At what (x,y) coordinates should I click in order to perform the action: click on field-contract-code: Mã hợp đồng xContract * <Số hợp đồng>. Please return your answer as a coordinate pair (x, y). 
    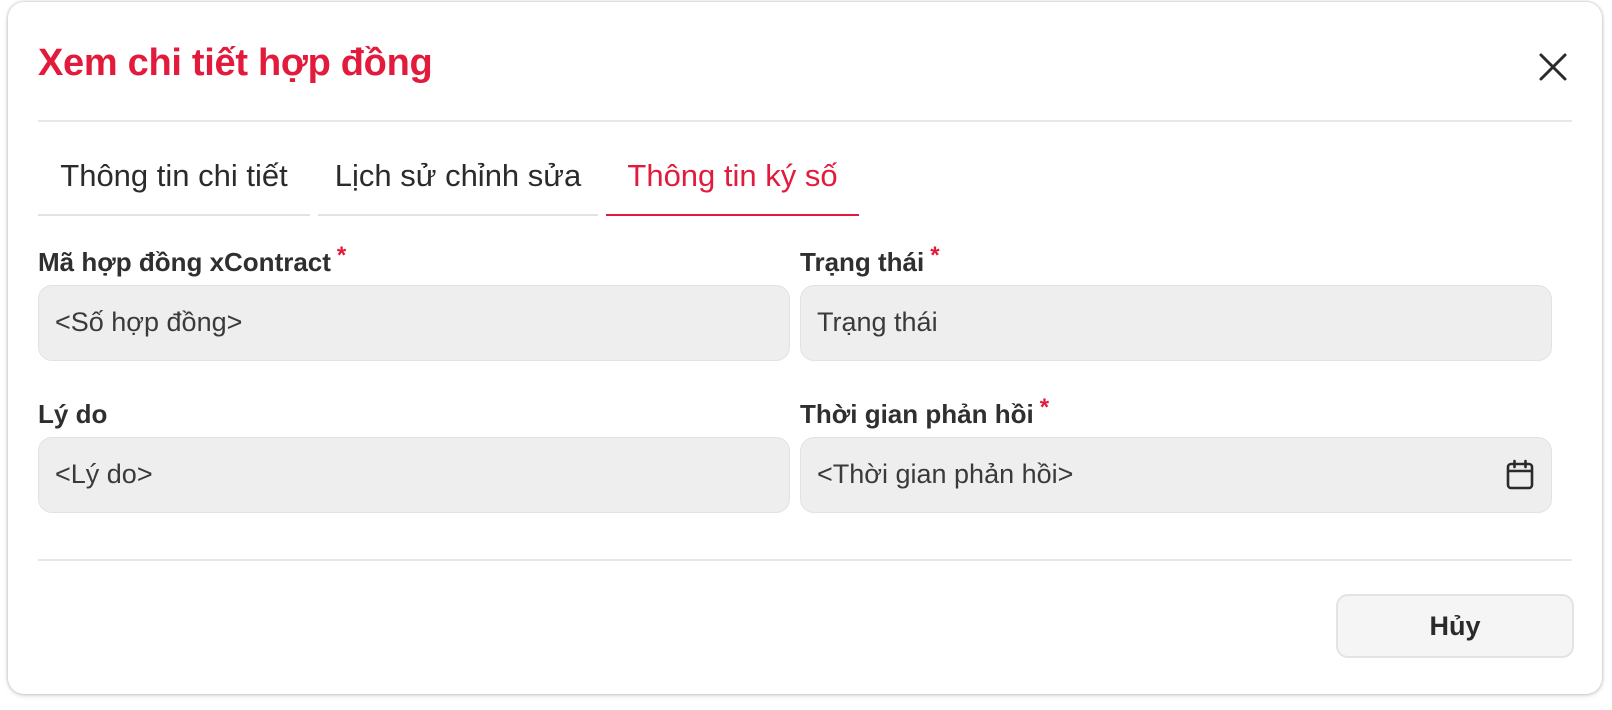
    Looking at the image, I should click on (414, 303).